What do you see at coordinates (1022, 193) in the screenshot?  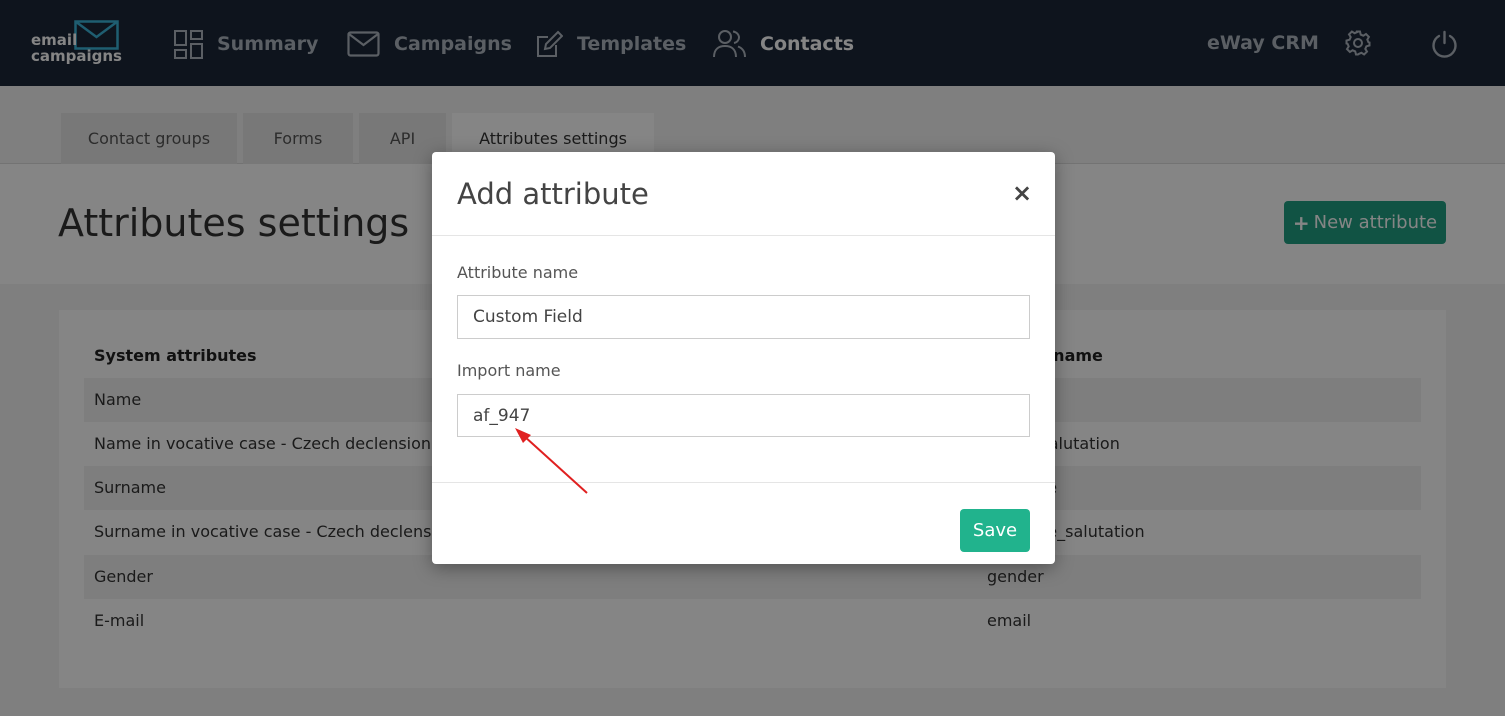 I see `close-icon: ×` at bounding box center [1022, 193].